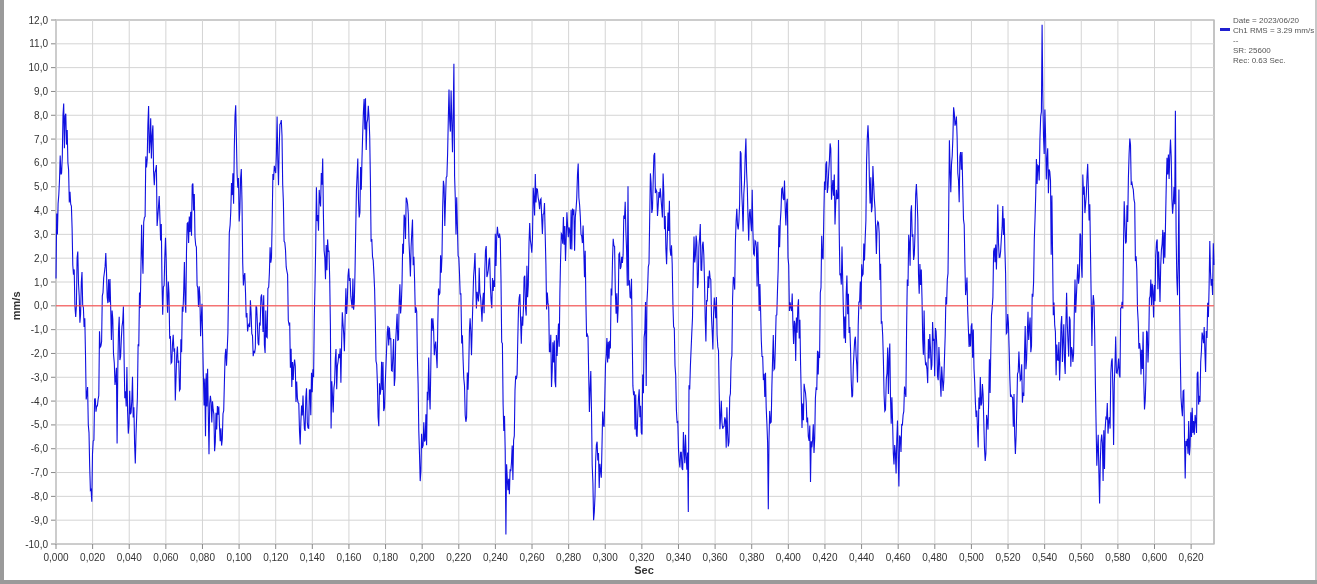 This screenshot has width=1317, height=584. I want to click on axis-tick-label: 0,520, so click(1008, 557).